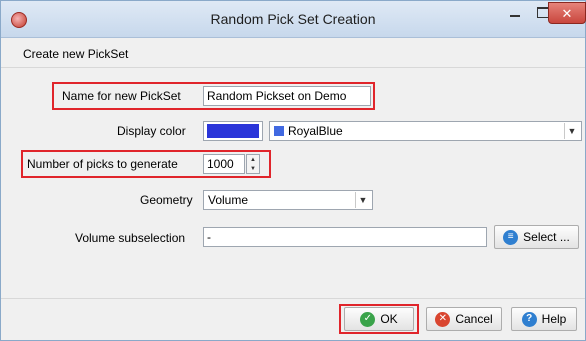 The width and height of the screenshot is (586, 341). I want to click on cancel-x-icon: ✕, so click(443, 319).